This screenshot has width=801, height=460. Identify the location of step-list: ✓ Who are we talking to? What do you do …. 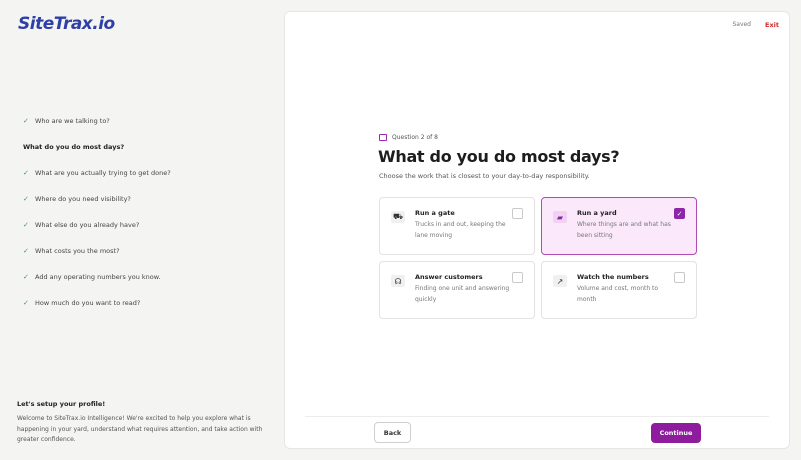
(148, 212).